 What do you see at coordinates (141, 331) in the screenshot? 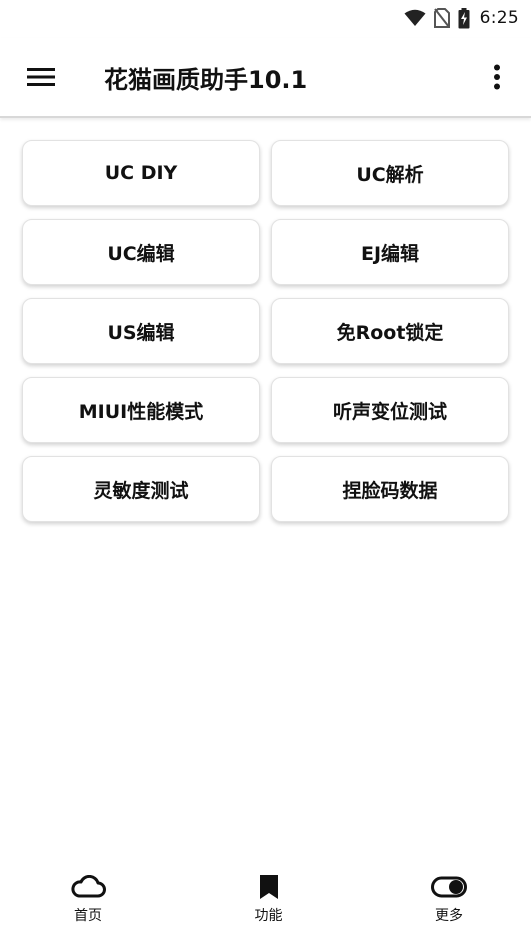
I see `feature-button-us-edit: US编辑` at bounding box center [141, 331].